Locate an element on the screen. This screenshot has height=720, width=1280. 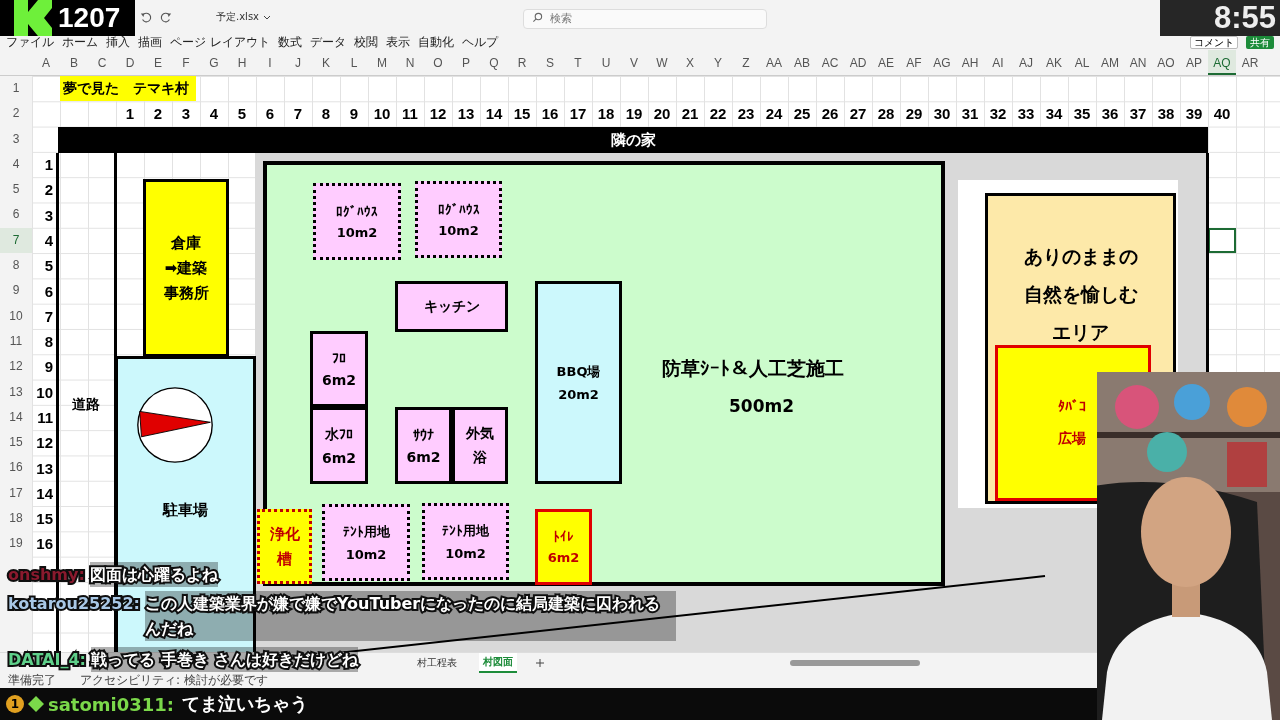
column-header: AR is located at coordinates (1250, 62).